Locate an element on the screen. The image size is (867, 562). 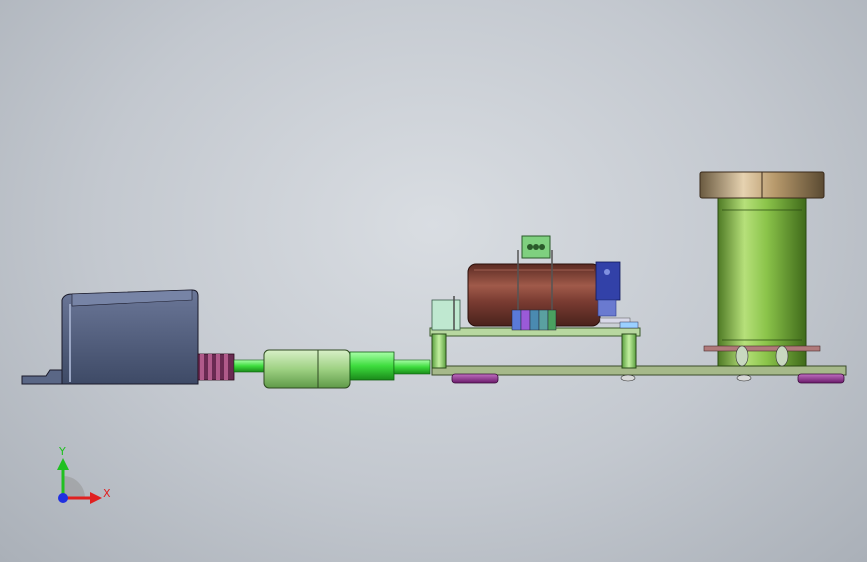
cable-strain-relief is located at coordinates (216, 367).